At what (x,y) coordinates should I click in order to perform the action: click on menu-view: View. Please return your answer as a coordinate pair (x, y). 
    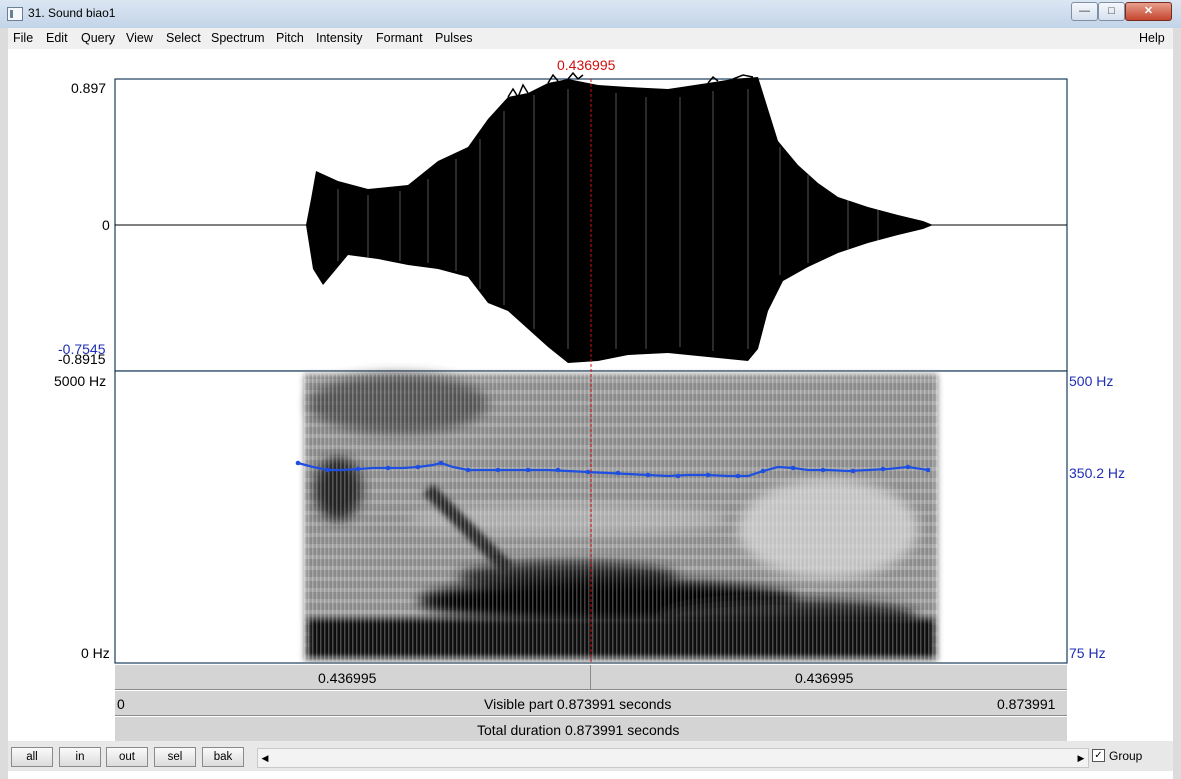
    Looking at the image, I should click on (139, 38).